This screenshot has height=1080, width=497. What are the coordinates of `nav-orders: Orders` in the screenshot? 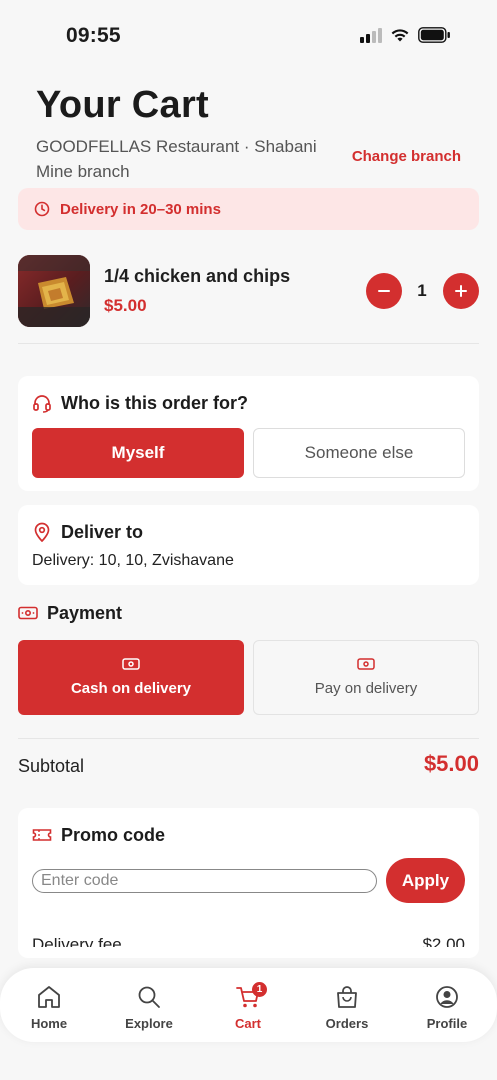 It's located at (347, 1007).